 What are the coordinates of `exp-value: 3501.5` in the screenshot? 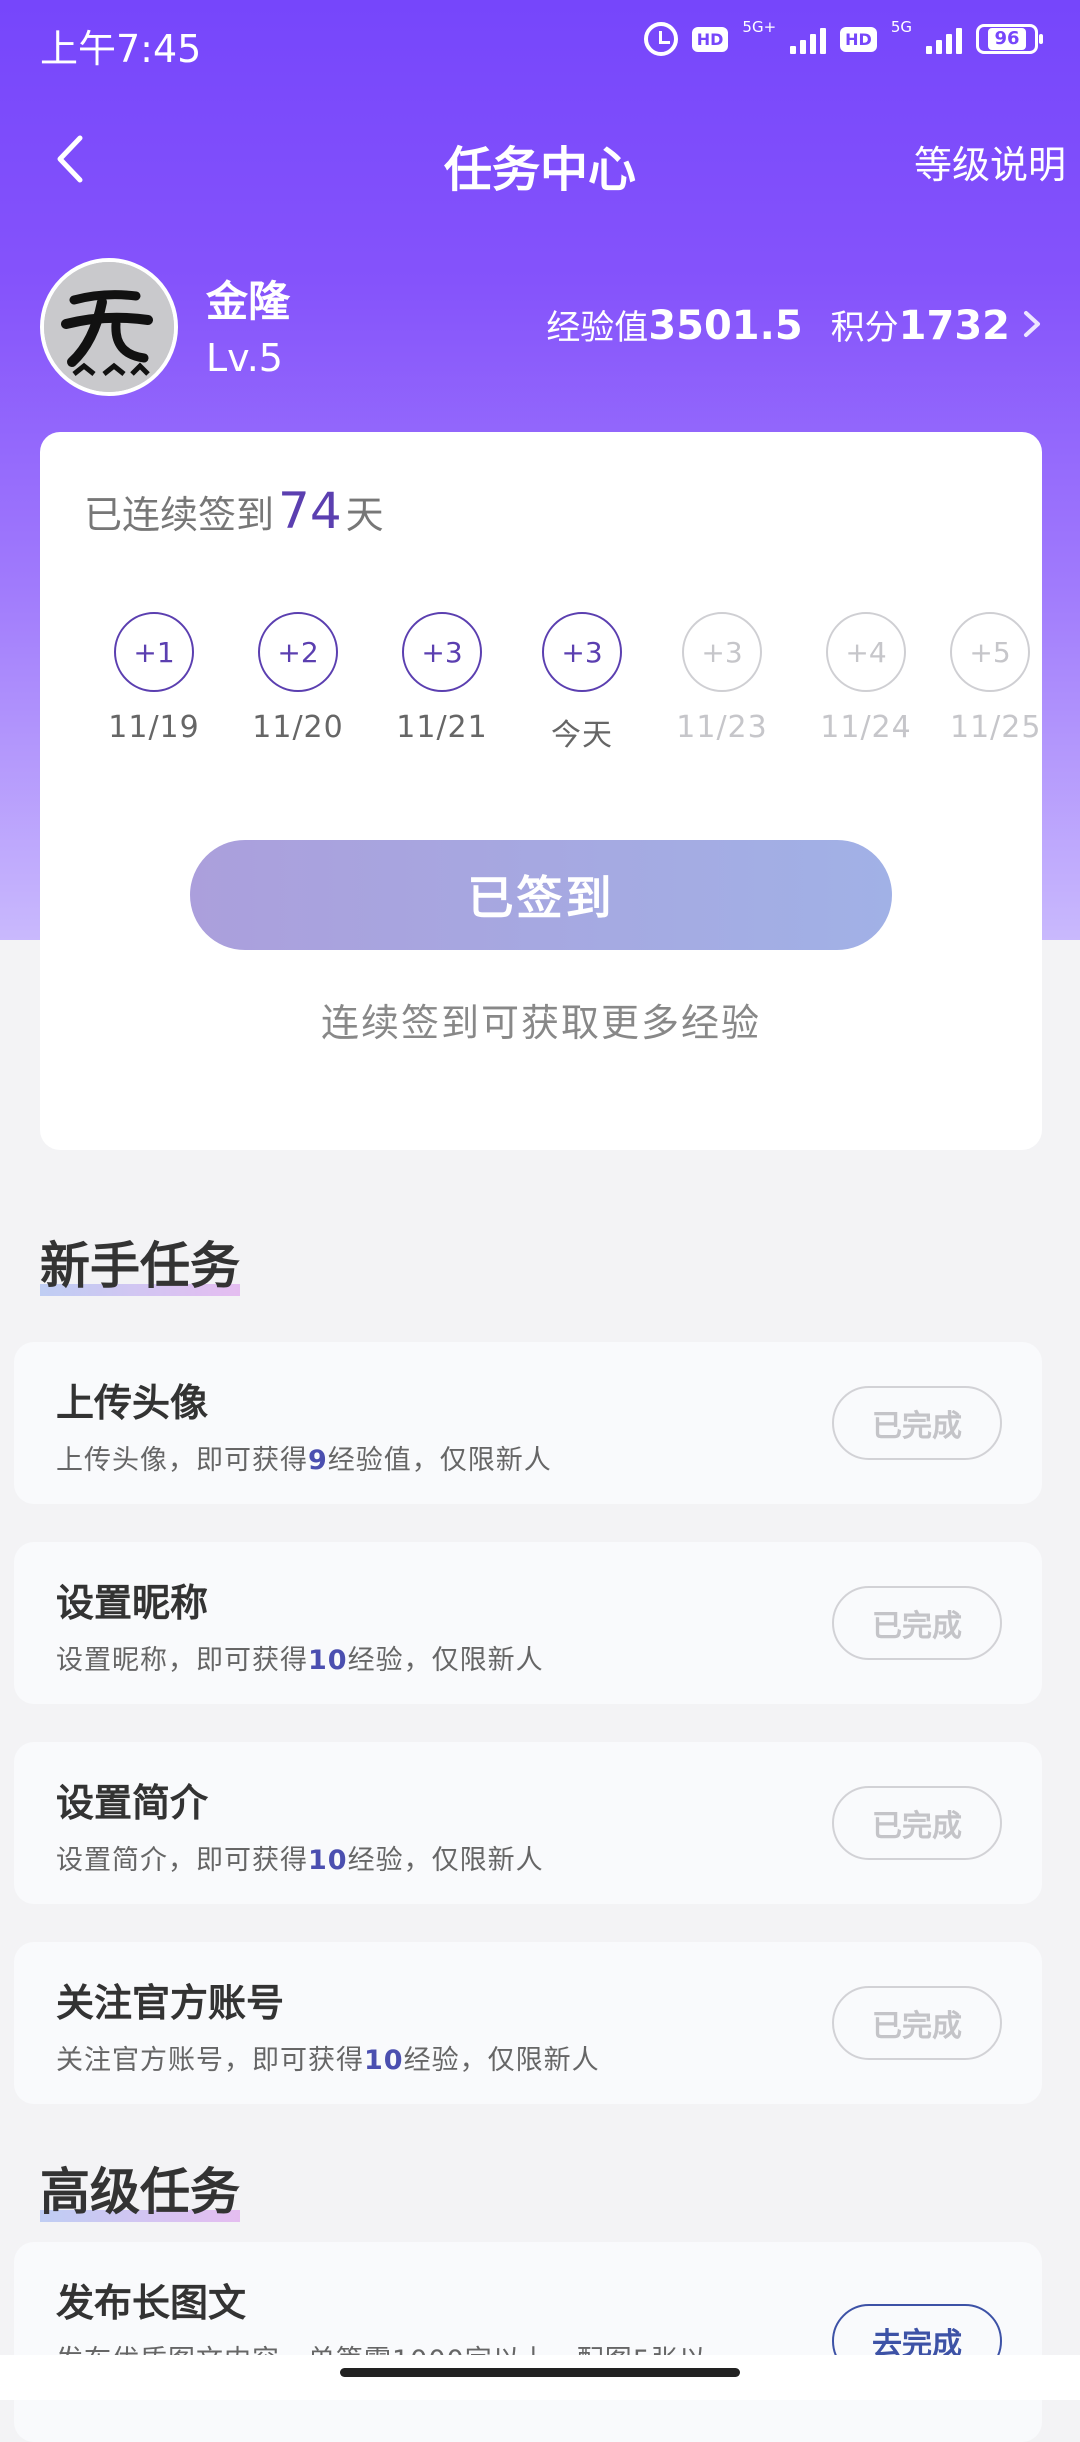 It's located at (725, 326).